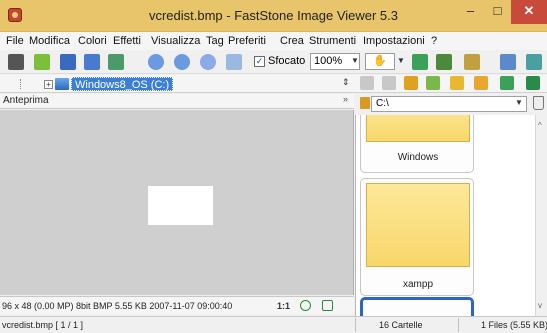 The image size is (547, 333). What do you see at coordinates (208, 62) in the screenshot?
I see `fit-icon` at bounding box center [208, 62].